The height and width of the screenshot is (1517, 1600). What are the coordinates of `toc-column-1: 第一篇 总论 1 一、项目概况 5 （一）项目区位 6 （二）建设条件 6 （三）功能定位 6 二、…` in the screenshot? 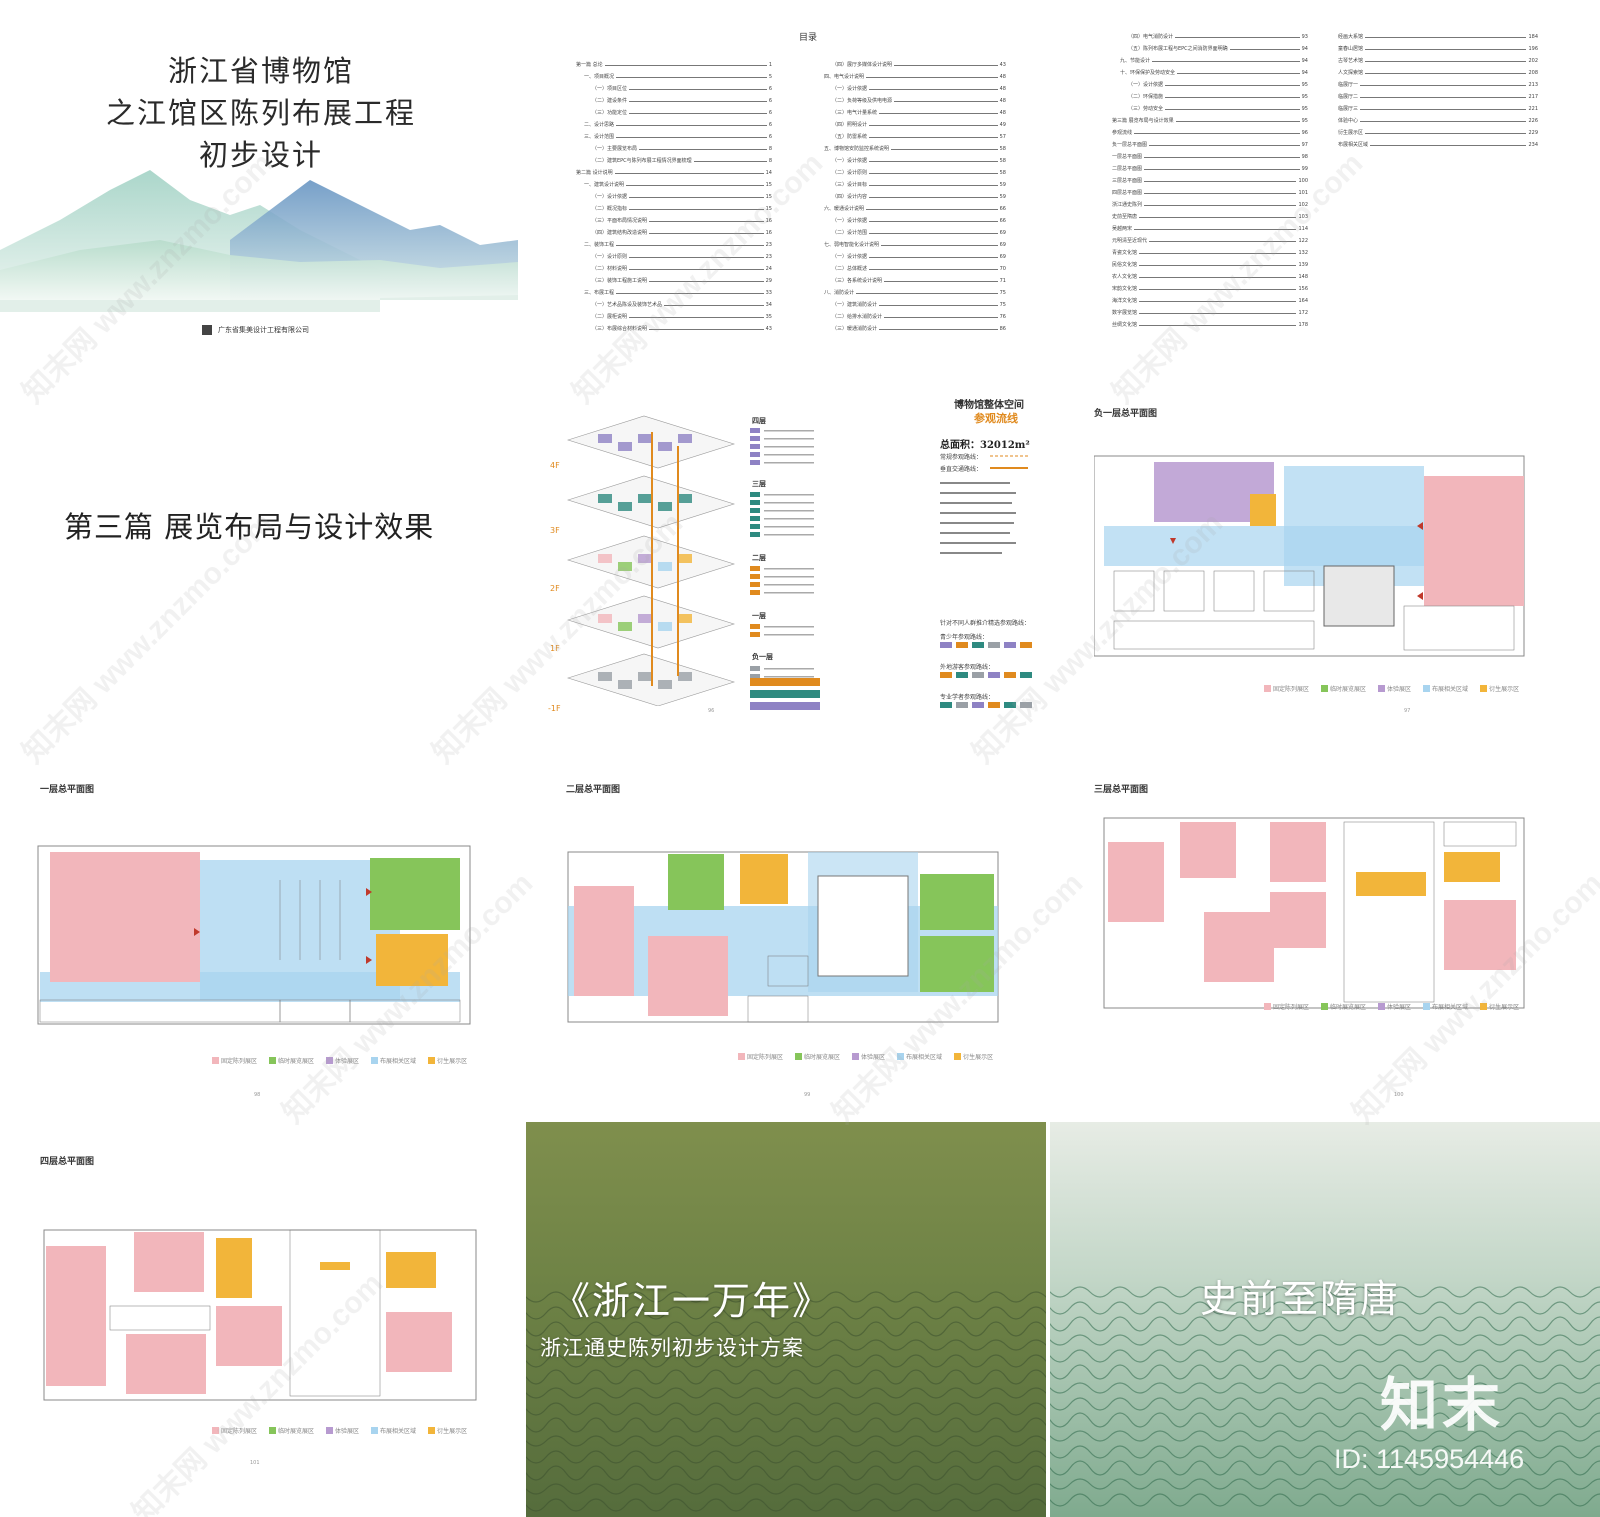 It's located at (674, 194).